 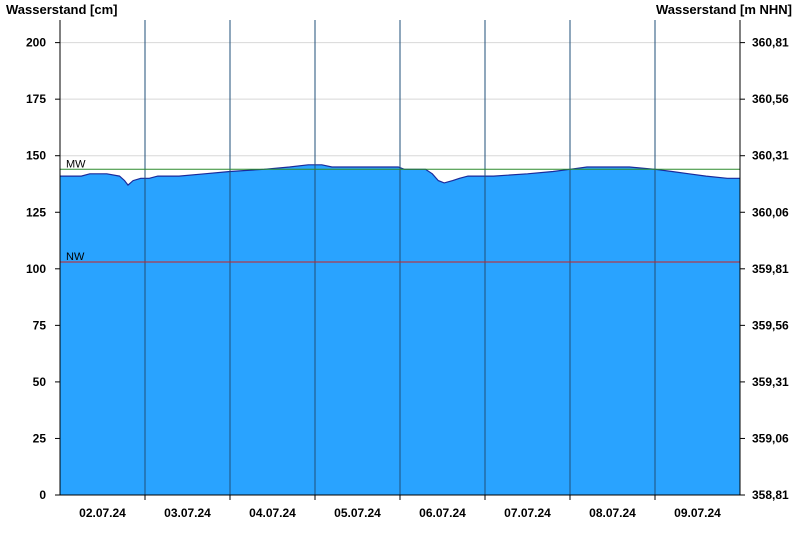 What do you see at coordinates (770, 382) in the screenshot?
I see `y-right-tick-label: 359,31` at bounding box center [770, 382].